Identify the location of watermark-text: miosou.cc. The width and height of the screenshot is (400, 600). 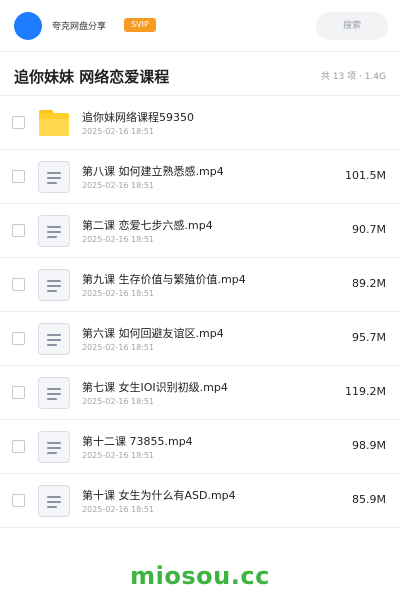
(200, 576).